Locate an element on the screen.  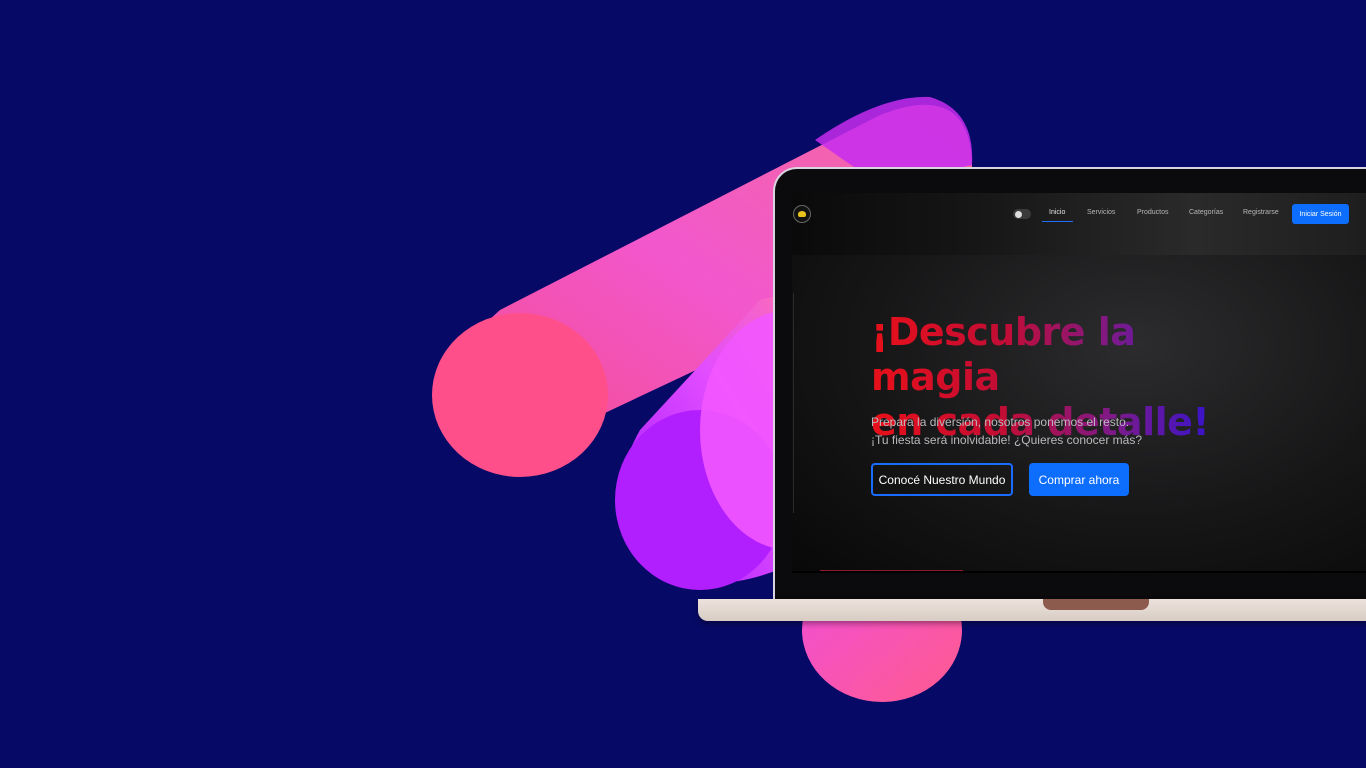
hero-bottom-accent-line is located at coordinates (891, 570).